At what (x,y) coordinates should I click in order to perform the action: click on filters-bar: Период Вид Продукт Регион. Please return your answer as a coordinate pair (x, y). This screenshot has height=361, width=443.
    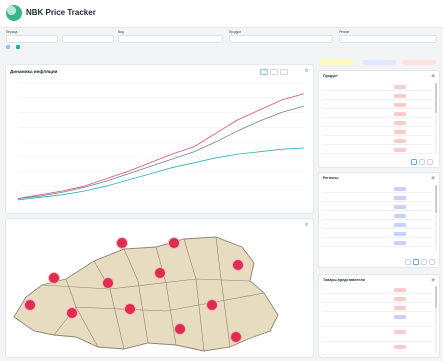
    Looking at the image, I should click on (221, 39).